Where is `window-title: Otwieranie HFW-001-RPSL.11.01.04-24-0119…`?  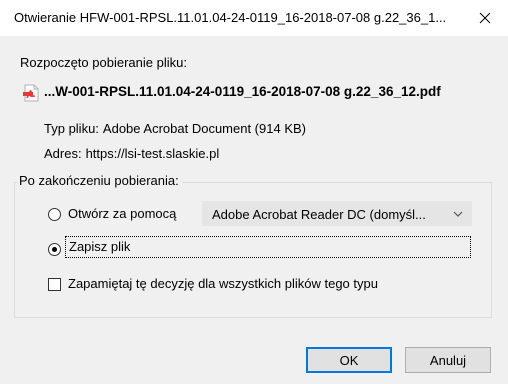
window-title: Otwieranie HFW-001-RPSL.11.01.04-24-0119… is located at coordinates (230, 17).